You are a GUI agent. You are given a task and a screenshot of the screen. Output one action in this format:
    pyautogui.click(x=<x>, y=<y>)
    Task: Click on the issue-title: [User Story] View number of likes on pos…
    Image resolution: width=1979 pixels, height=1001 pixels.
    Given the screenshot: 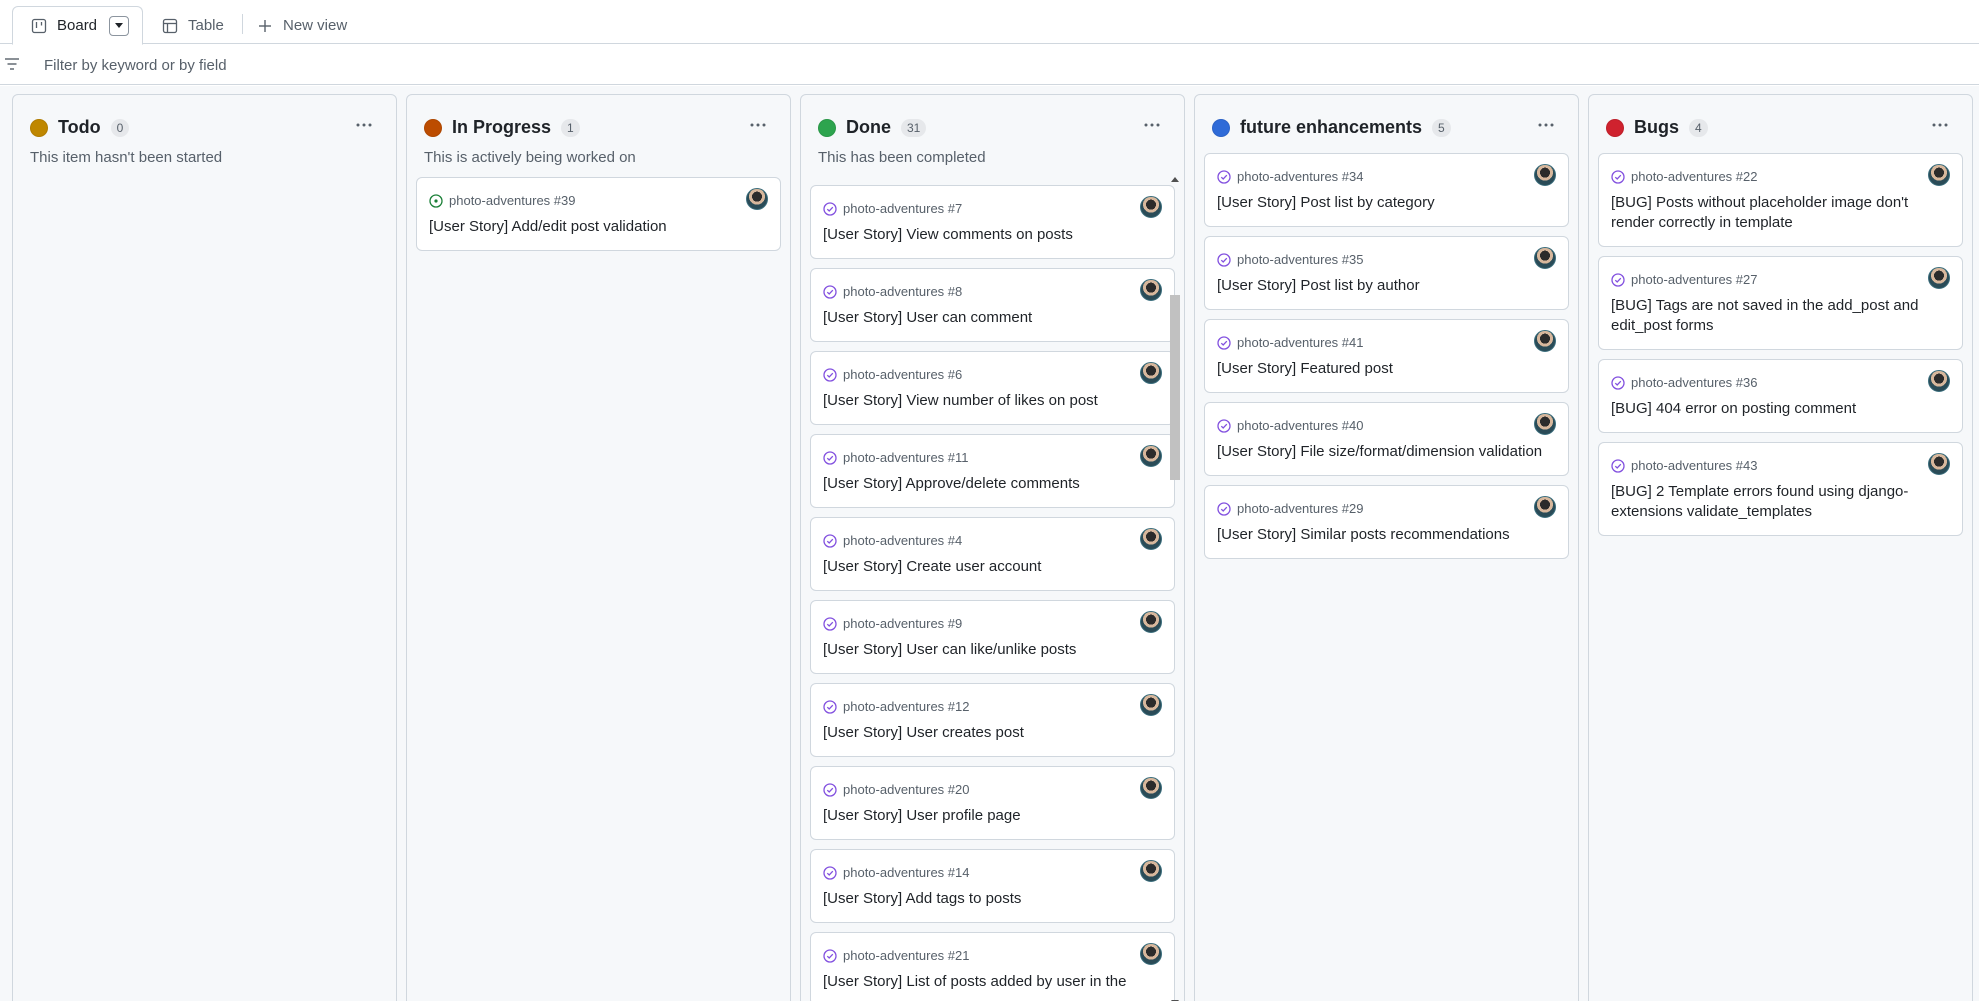 What is the action you would take?
    pyautogui.click(x=991, y=401)
    